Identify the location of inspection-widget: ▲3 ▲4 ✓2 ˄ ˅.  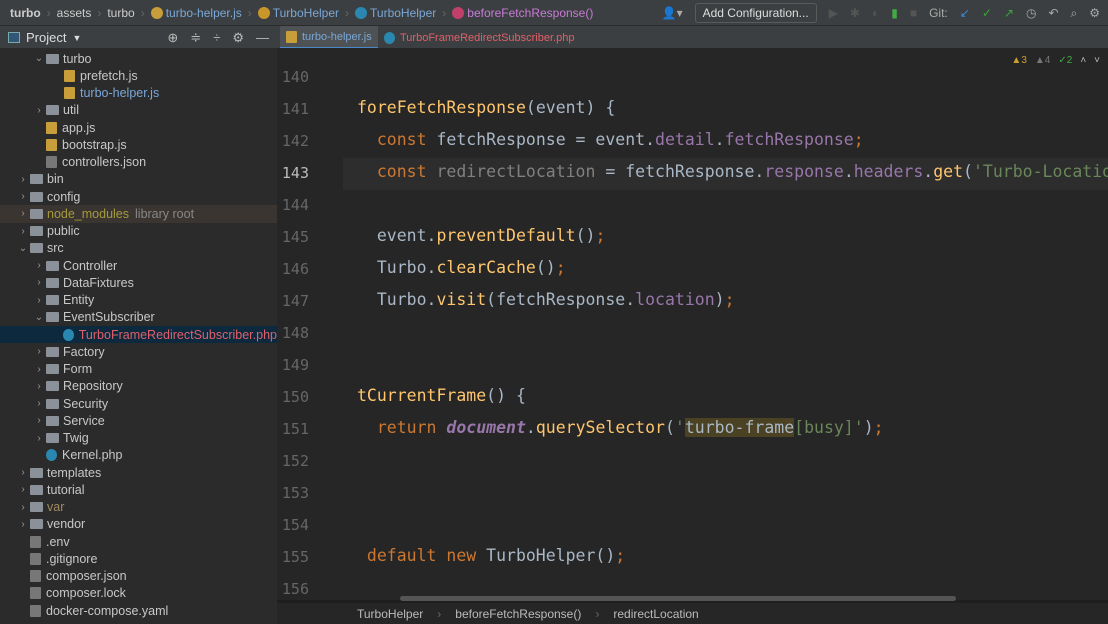
(1055, 60).